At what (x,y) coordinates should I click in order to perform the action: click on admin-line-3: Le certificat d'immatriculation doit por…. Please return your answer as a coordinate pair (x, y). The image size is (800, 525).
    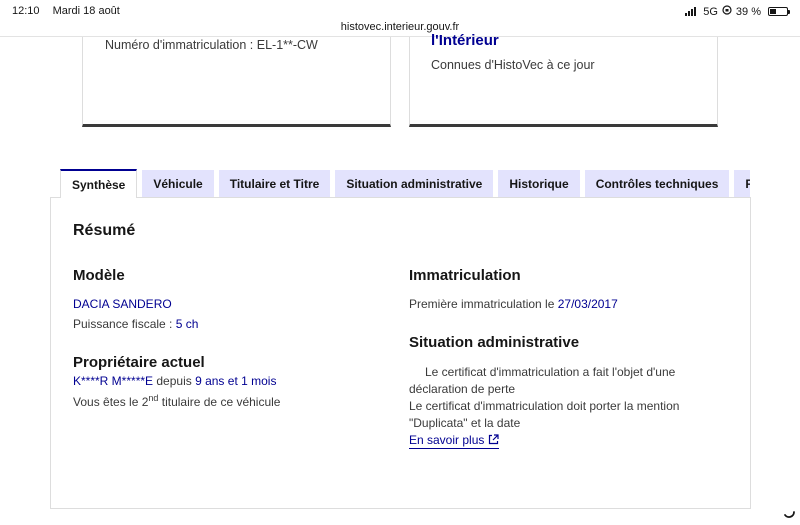
    Looking at the image, I should click on (544, 406).